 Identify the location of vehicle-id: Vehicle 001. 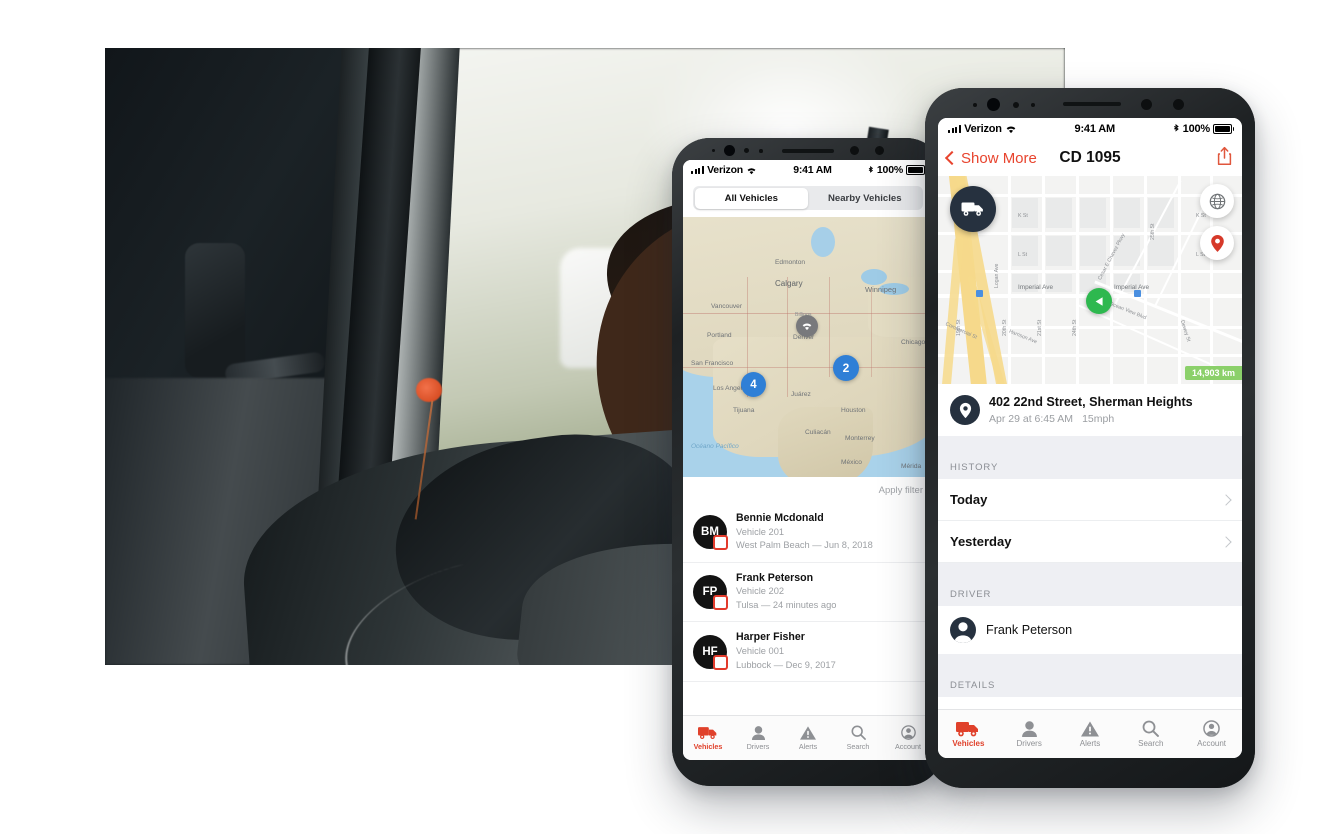
(760, 651).